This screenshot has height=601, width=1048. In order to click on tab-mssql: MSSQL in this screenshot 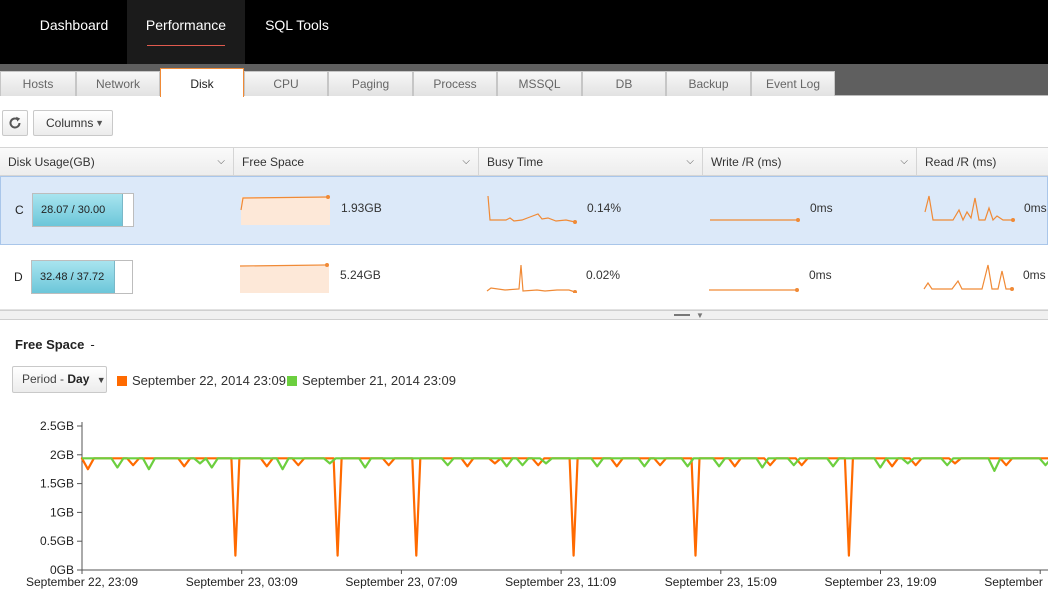, I will do `click(539, 83)`.